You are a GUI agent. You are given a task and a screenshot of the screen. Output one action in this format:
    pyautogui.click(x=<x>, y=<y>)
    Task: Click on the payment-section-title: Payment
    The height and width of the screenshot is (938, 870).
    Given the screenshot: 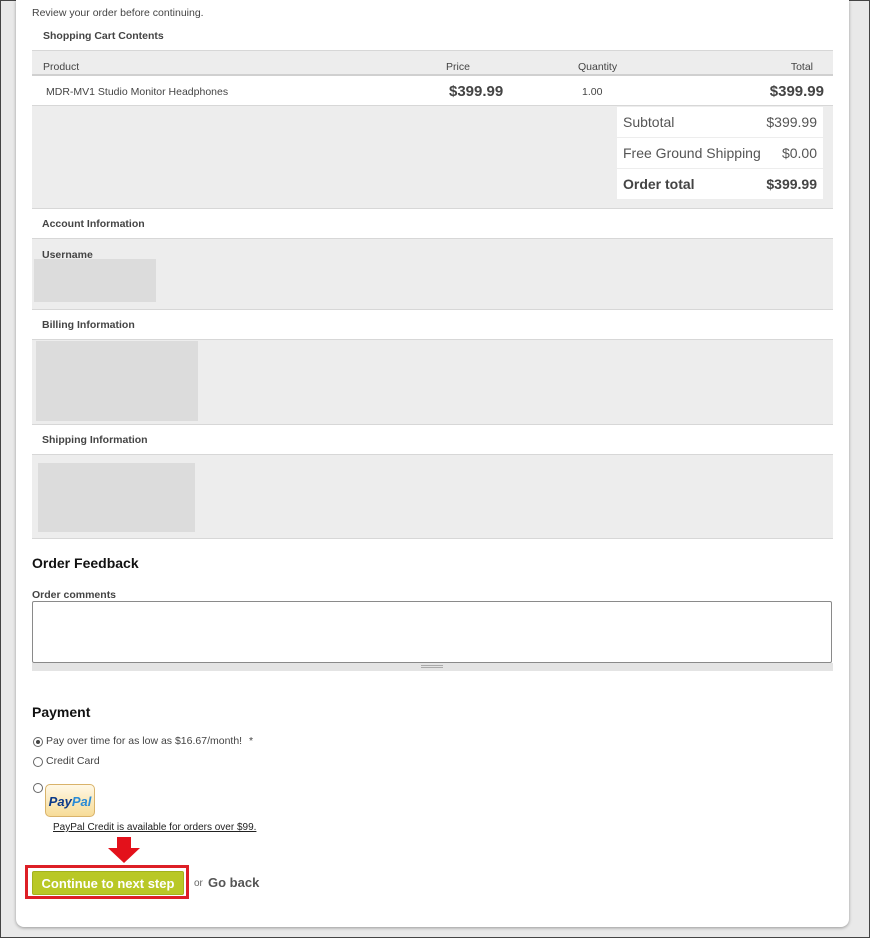 What is the action you would take?
    pyautogui.click(x=61, y=712)
    